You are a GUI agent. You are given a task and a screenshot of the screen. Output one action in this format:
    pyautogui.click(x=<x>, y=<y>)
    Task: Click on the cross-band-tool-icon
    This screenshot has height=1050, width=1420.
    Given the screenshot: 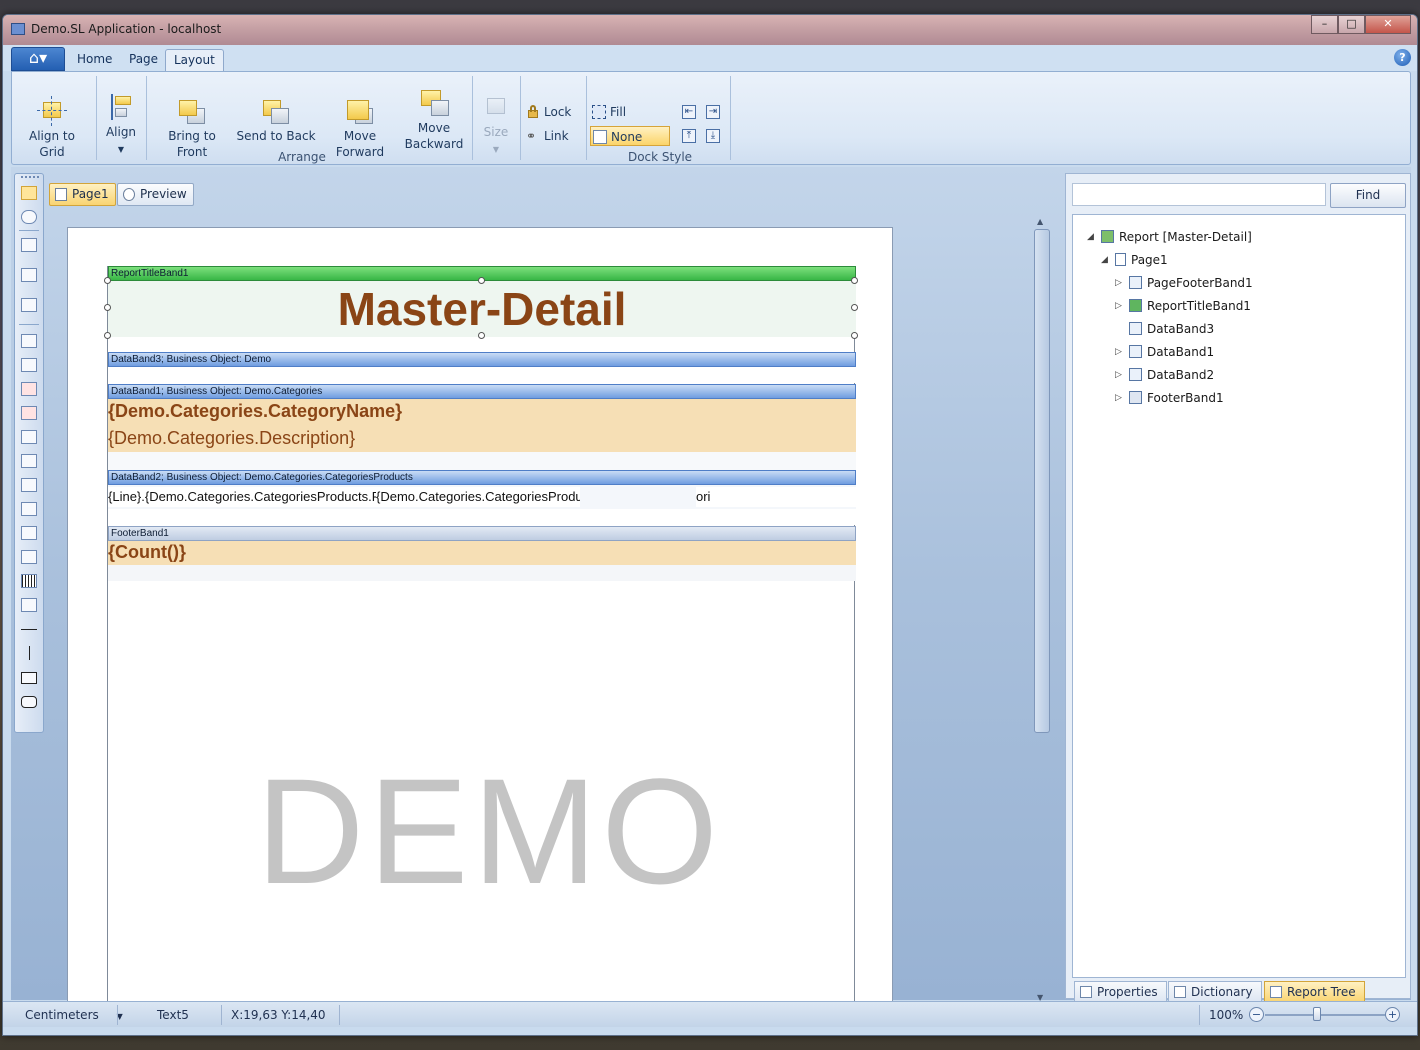 What is the action you would take?
    pyautogui.click(x=29, y=275)
    